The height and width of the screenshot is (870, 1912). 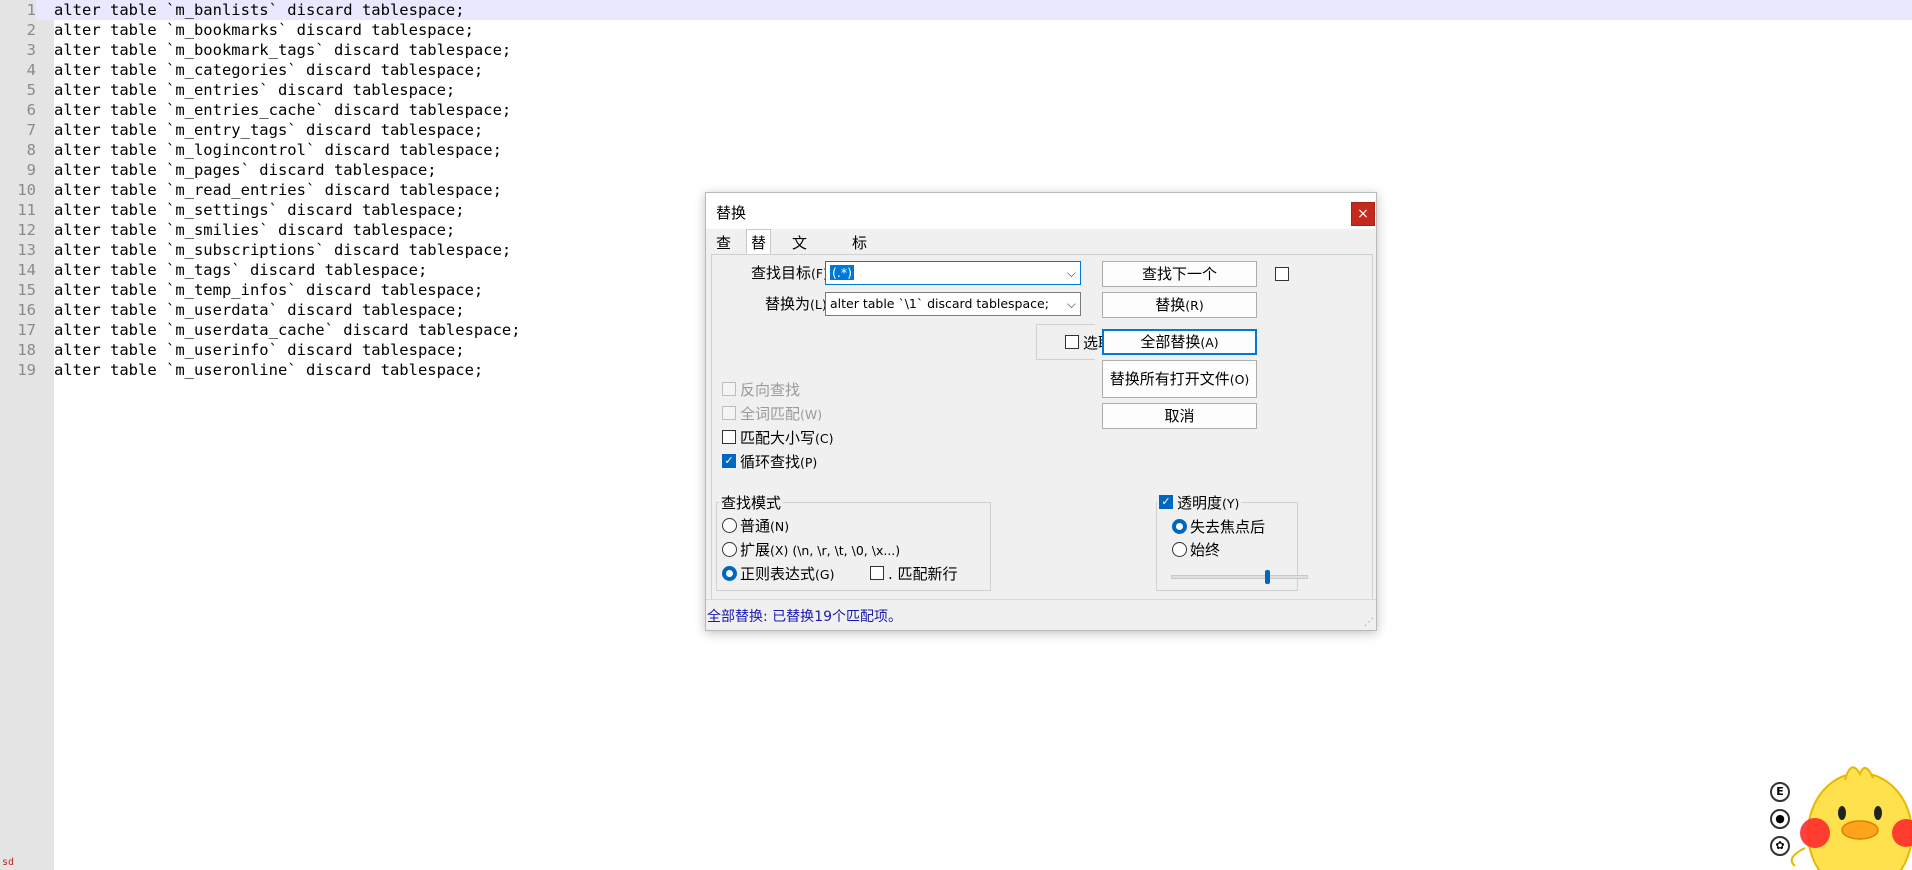 What do you see at coordinates (953, 273) in the screenshot?
I see `find-what-combobox: (.*) ⌵` at bounding box center [953, 273].